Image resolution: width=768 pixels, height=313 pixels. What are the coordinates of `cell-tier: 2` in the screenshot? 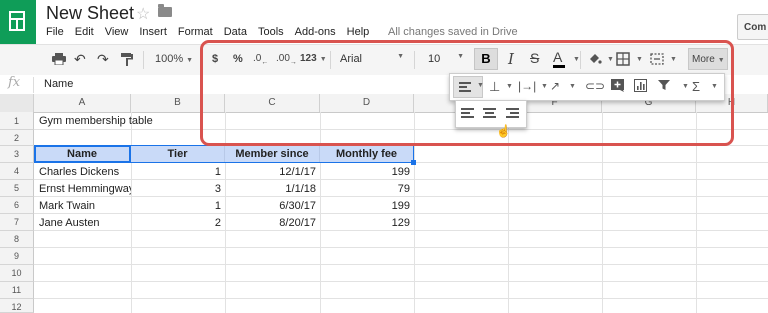 It's located at (176, 223).